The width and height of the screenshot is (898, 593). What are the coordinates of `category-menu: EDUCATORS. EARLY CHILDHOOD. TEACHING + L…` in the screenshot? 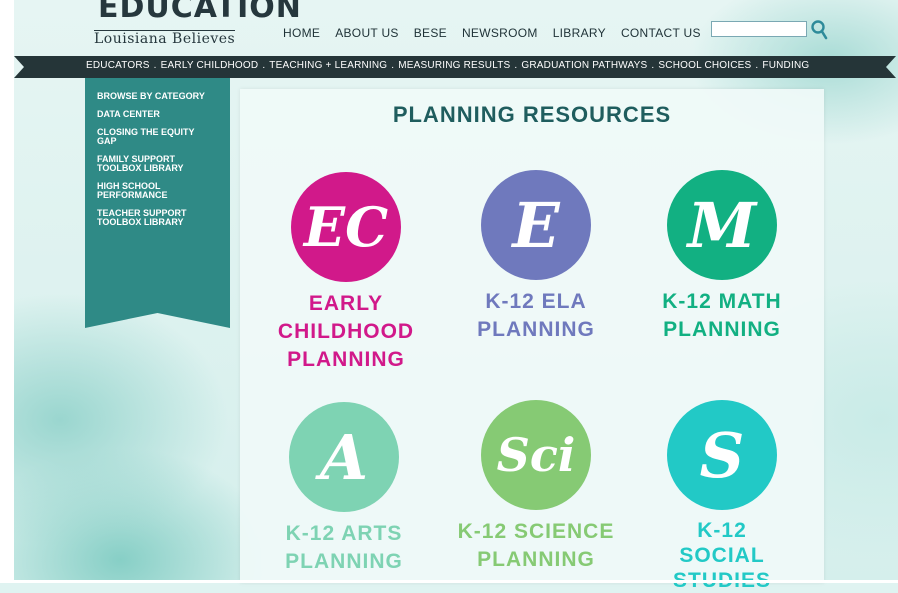 It's located at (447, 65).